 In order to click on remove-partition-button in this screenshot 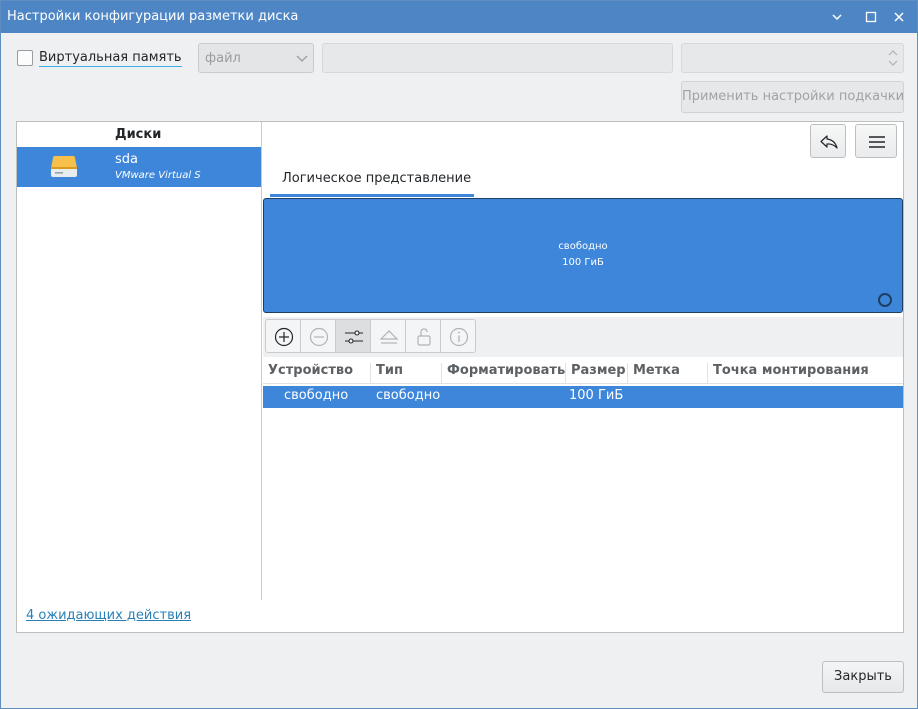, I will do `click(318, 336)`.